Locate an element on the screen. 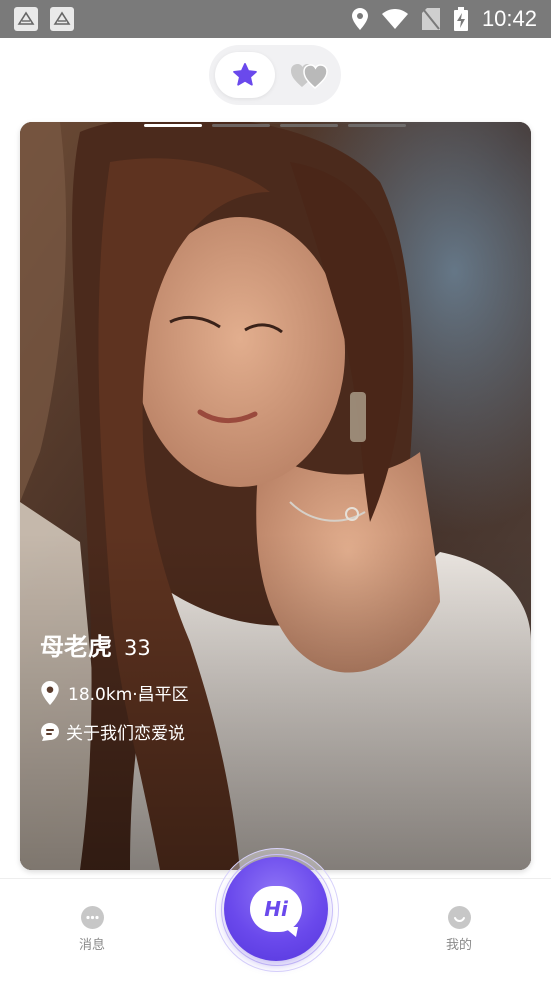 This screenshot has height=982, width=551. tab-messages-label: 消息 is located at coordinates (91, 945).